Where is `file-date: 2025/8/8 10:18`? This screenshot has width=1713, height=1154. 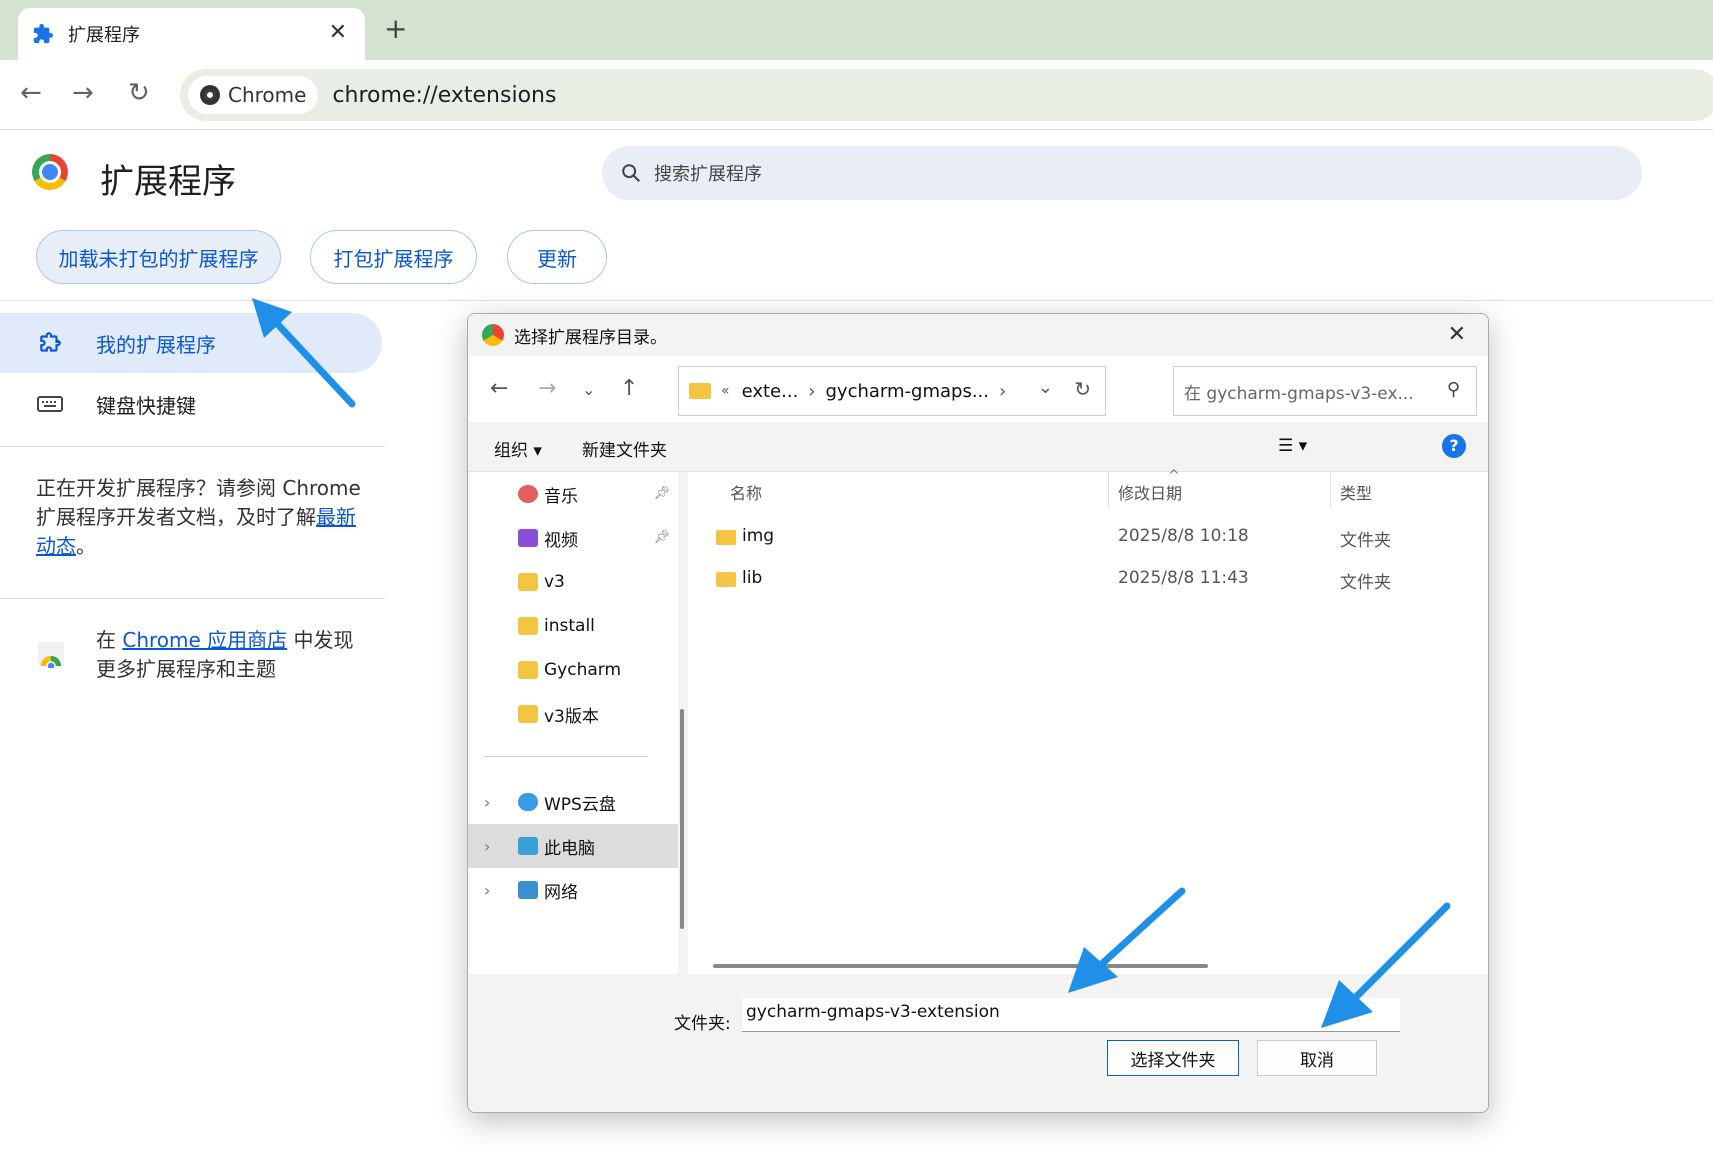 file-date: 2025/8/8 10:18 is located at coordinates (1183, 536).